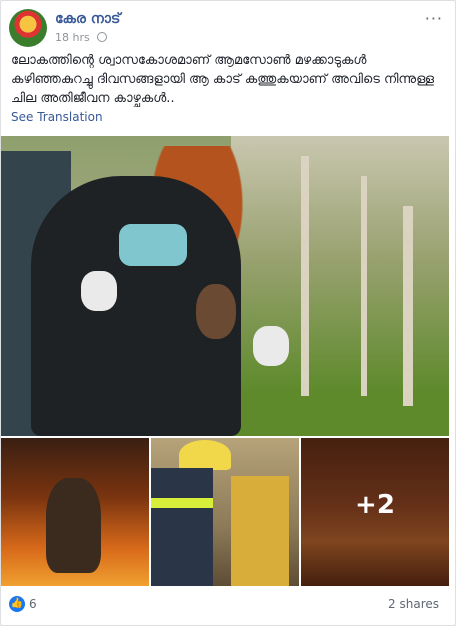 The width and height of the screenshot is (456, 626). I want to click on reflective-stripe, so click(182, 503).